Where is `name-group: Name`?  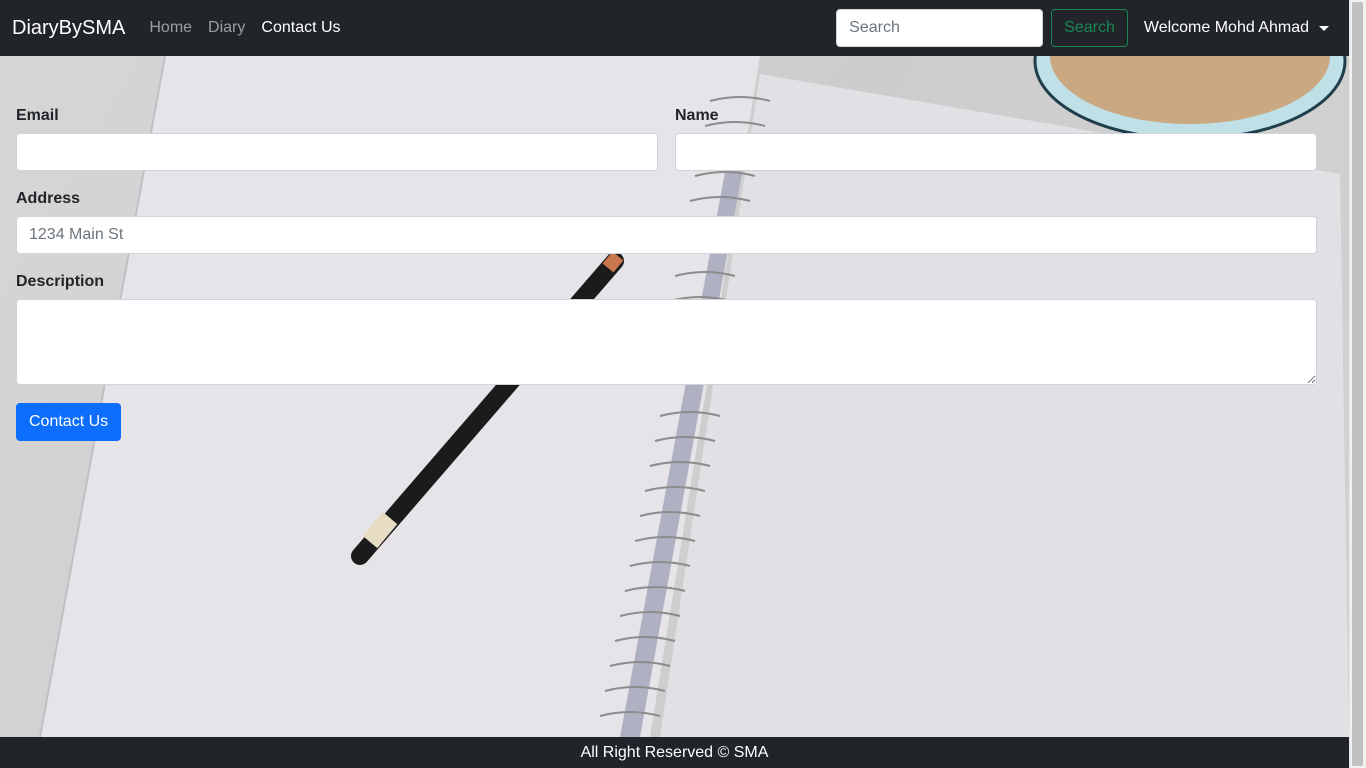 name-group: Name is located at coordinates (996, 139).